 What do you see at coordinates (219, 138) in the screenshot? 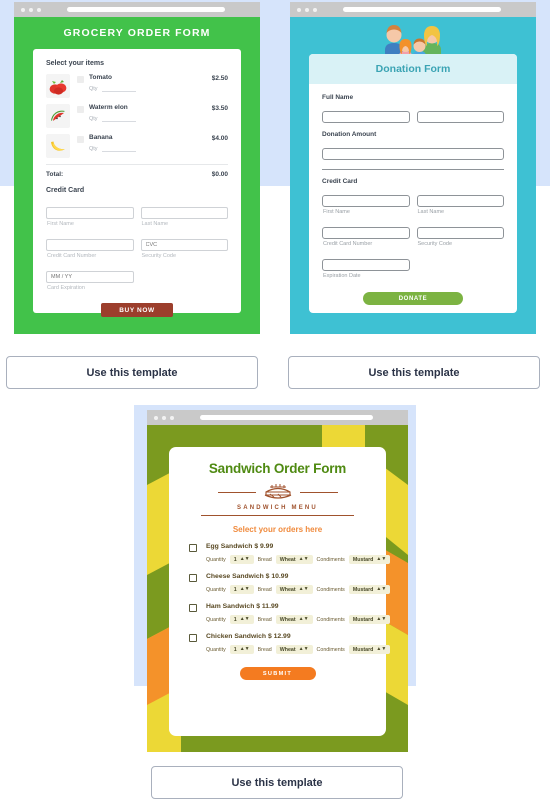
I see `item-price: $4.00` at bounding box center [219, 138].